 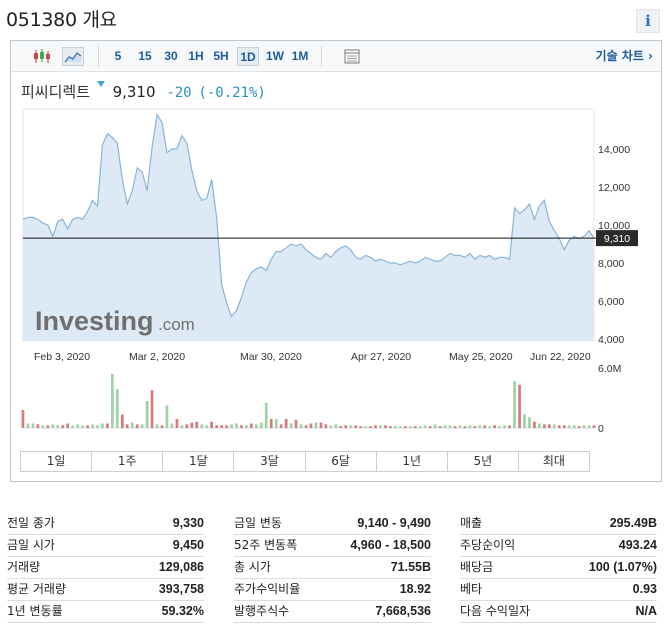 I want to click on range-6m: 6달, so click(x=341, y=461).